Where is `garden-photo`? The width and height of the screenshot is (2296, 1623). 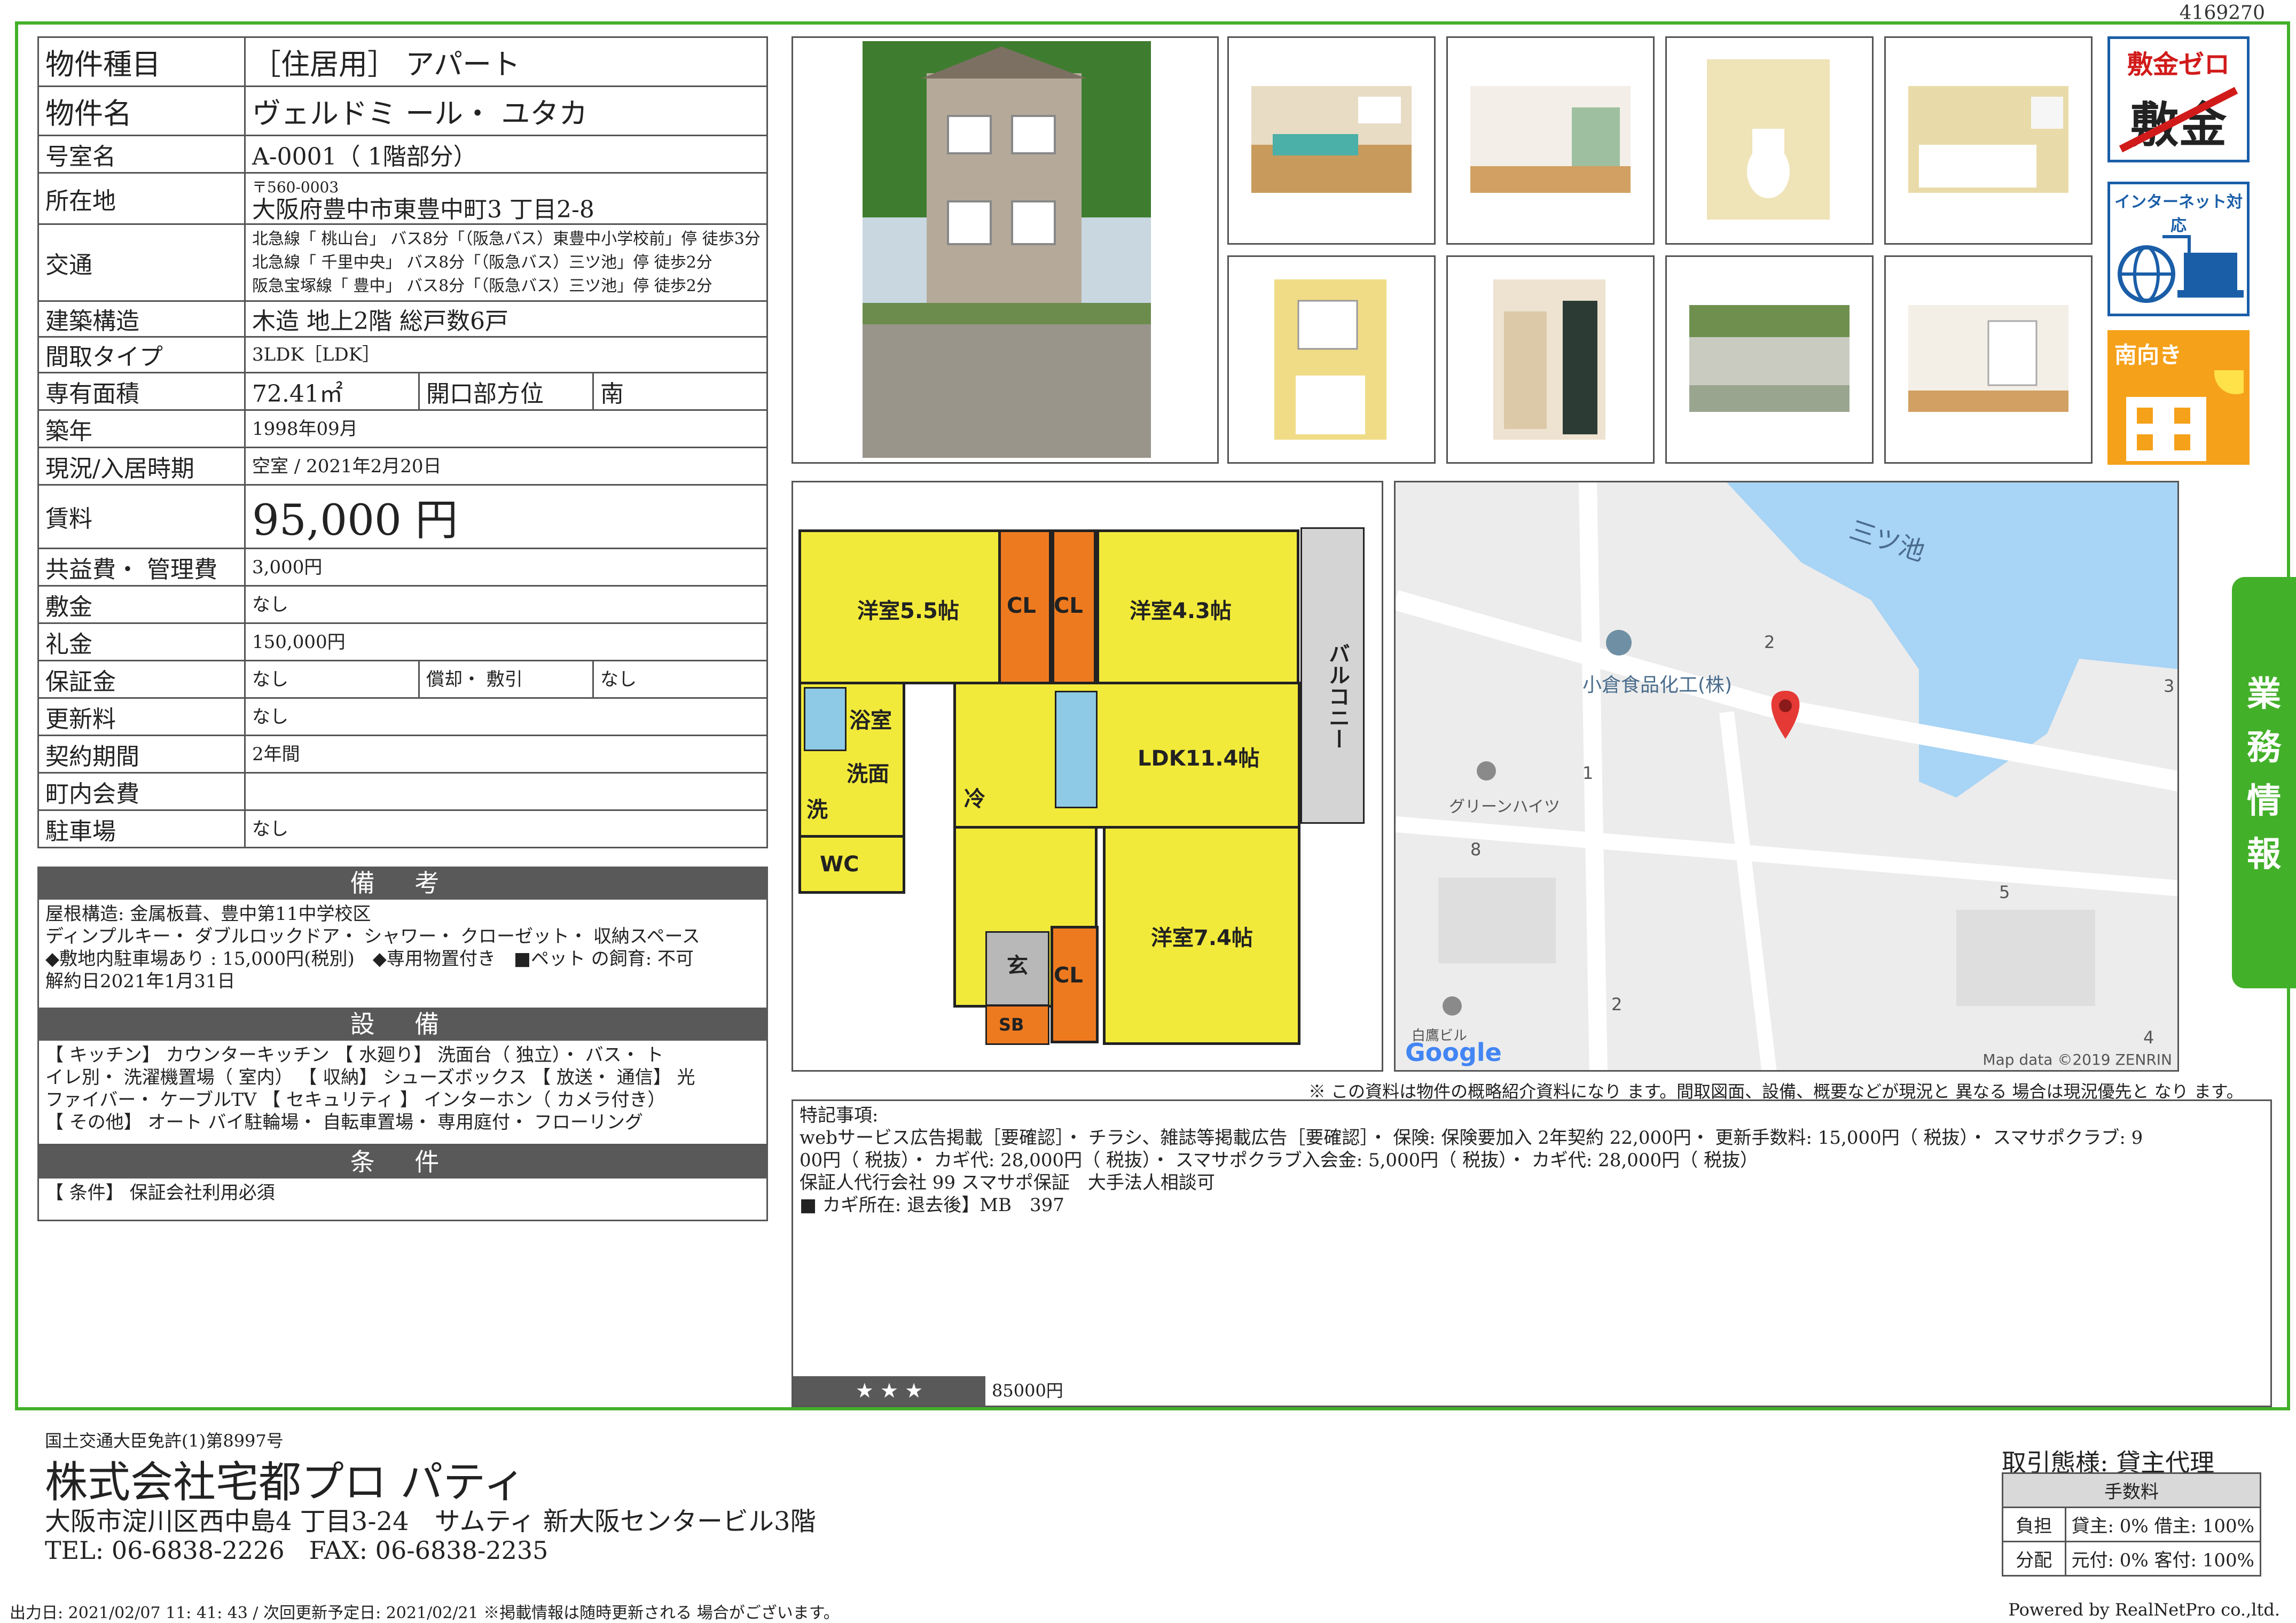
garden-photo is located at coordinates (1770, 359).